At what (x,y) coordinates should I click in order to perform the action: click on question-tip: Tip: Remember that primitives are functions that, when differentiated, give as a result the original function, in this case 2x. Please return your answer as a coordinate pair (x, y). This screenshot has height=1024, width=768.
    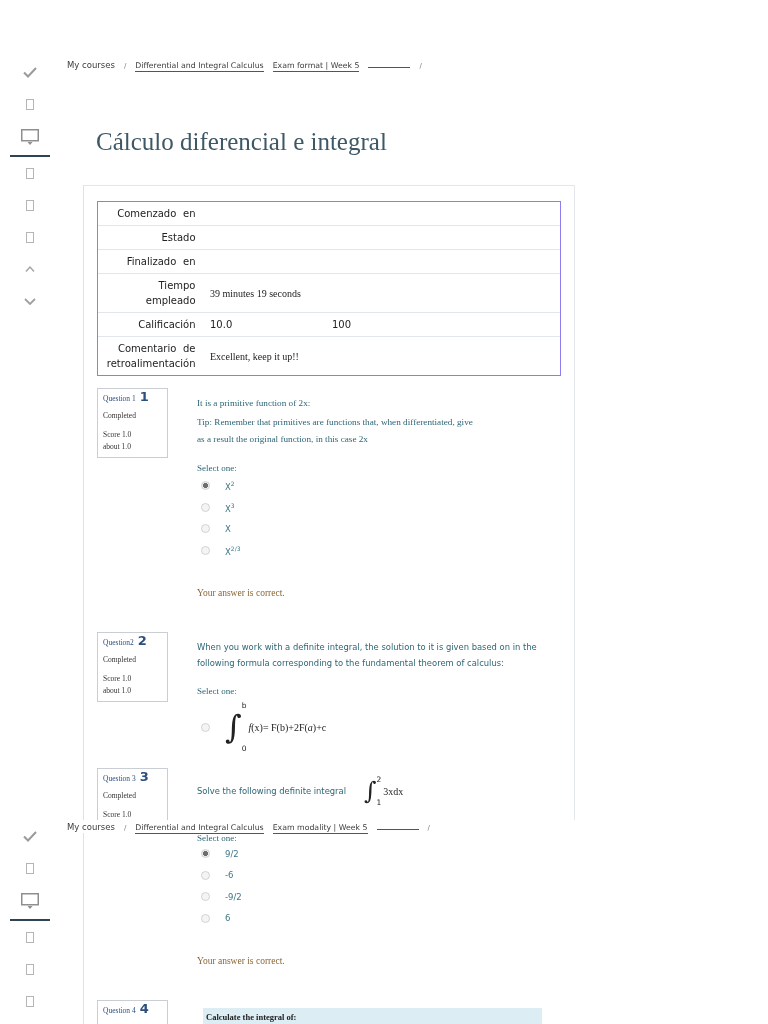
    Looking at the image, I should click on (335, 431).